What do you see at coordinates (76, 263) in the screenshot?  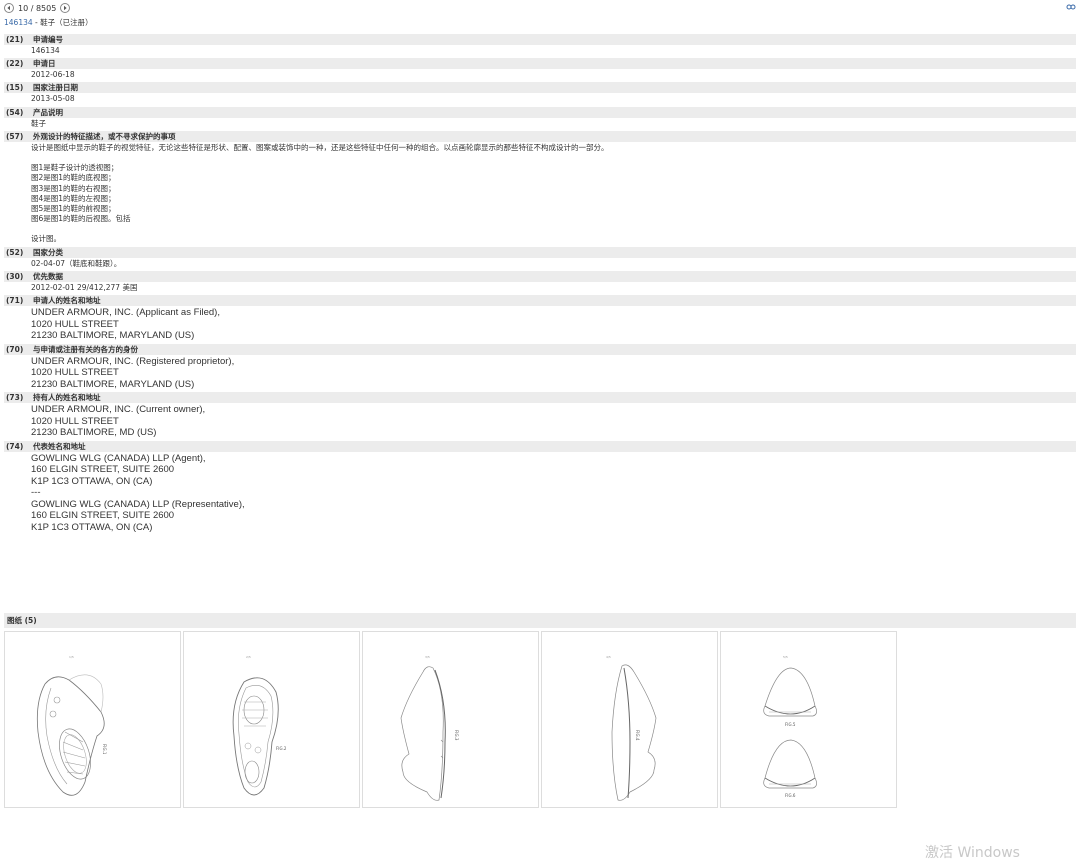 I see `field-value-line: 02-04-07（鞋底和鞋跟）。` at bounding box center [76, 263].